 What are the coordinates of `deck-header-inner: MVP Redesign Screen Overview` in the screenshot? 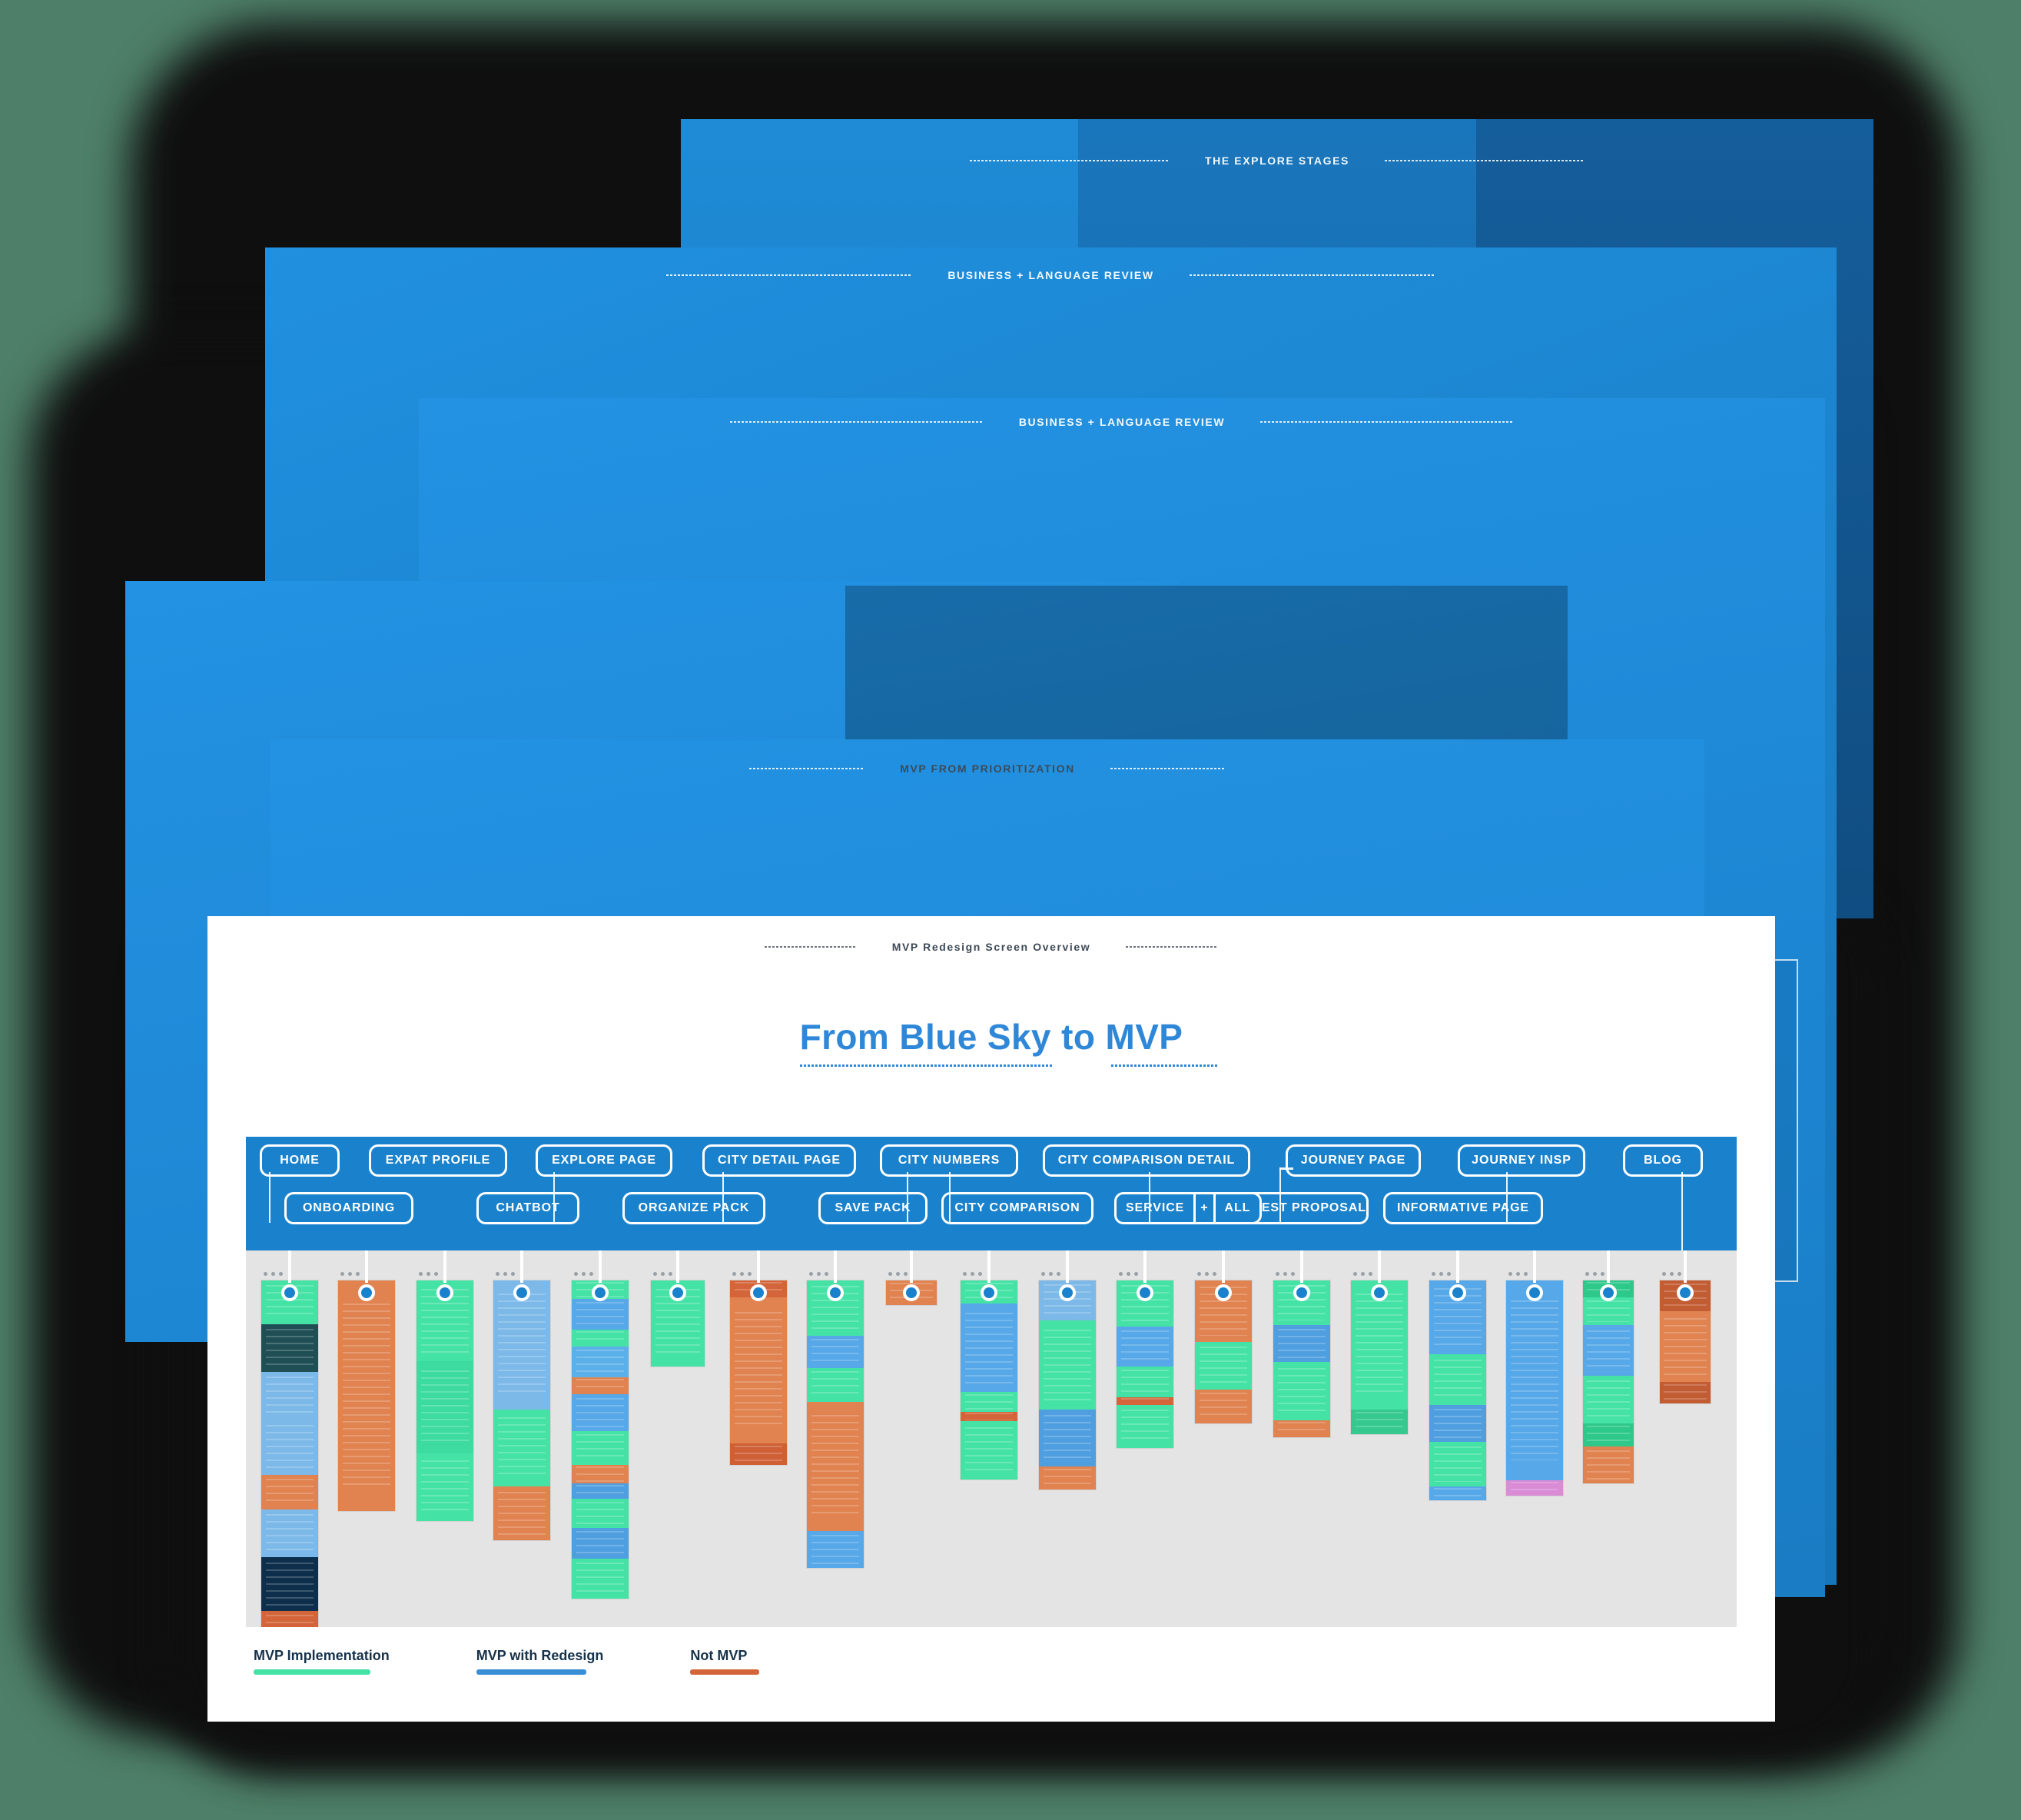 It's located at (991, 947).